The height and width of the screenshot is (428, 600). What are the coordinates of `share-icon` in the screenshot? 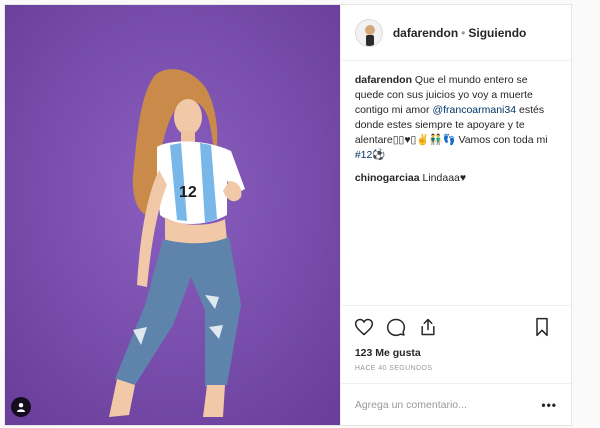 It's located at (428, 326).